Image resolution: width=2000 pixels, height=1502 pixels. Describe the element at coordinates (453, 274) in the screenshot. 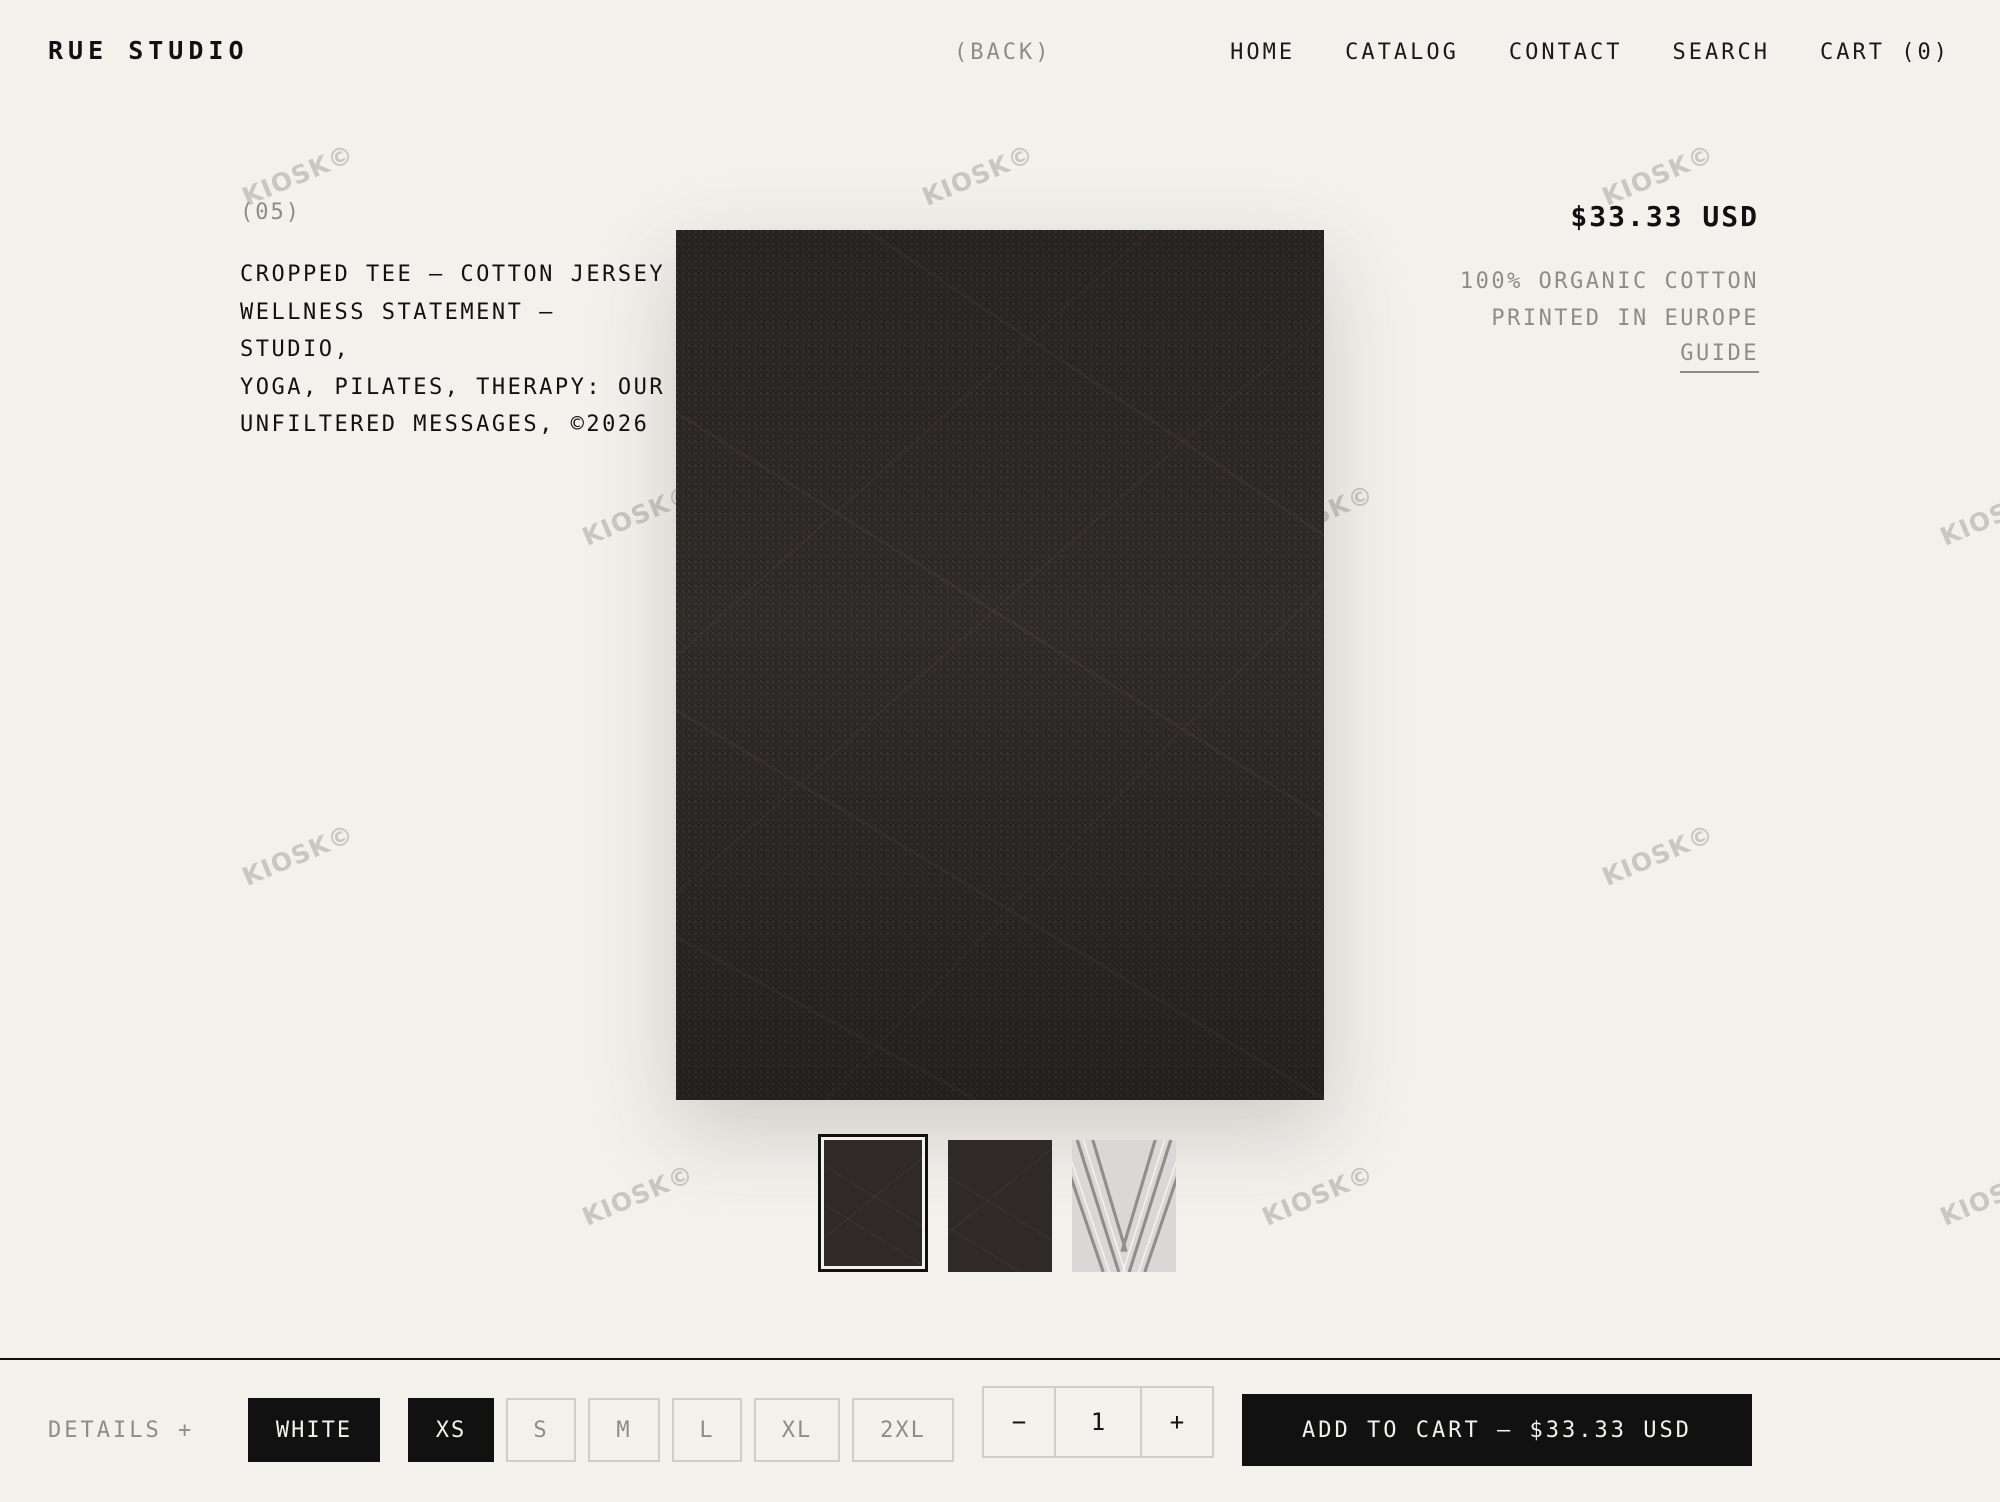

I see `product-title-line: CROPPED TEE — COTTON JERSEY` at that location.